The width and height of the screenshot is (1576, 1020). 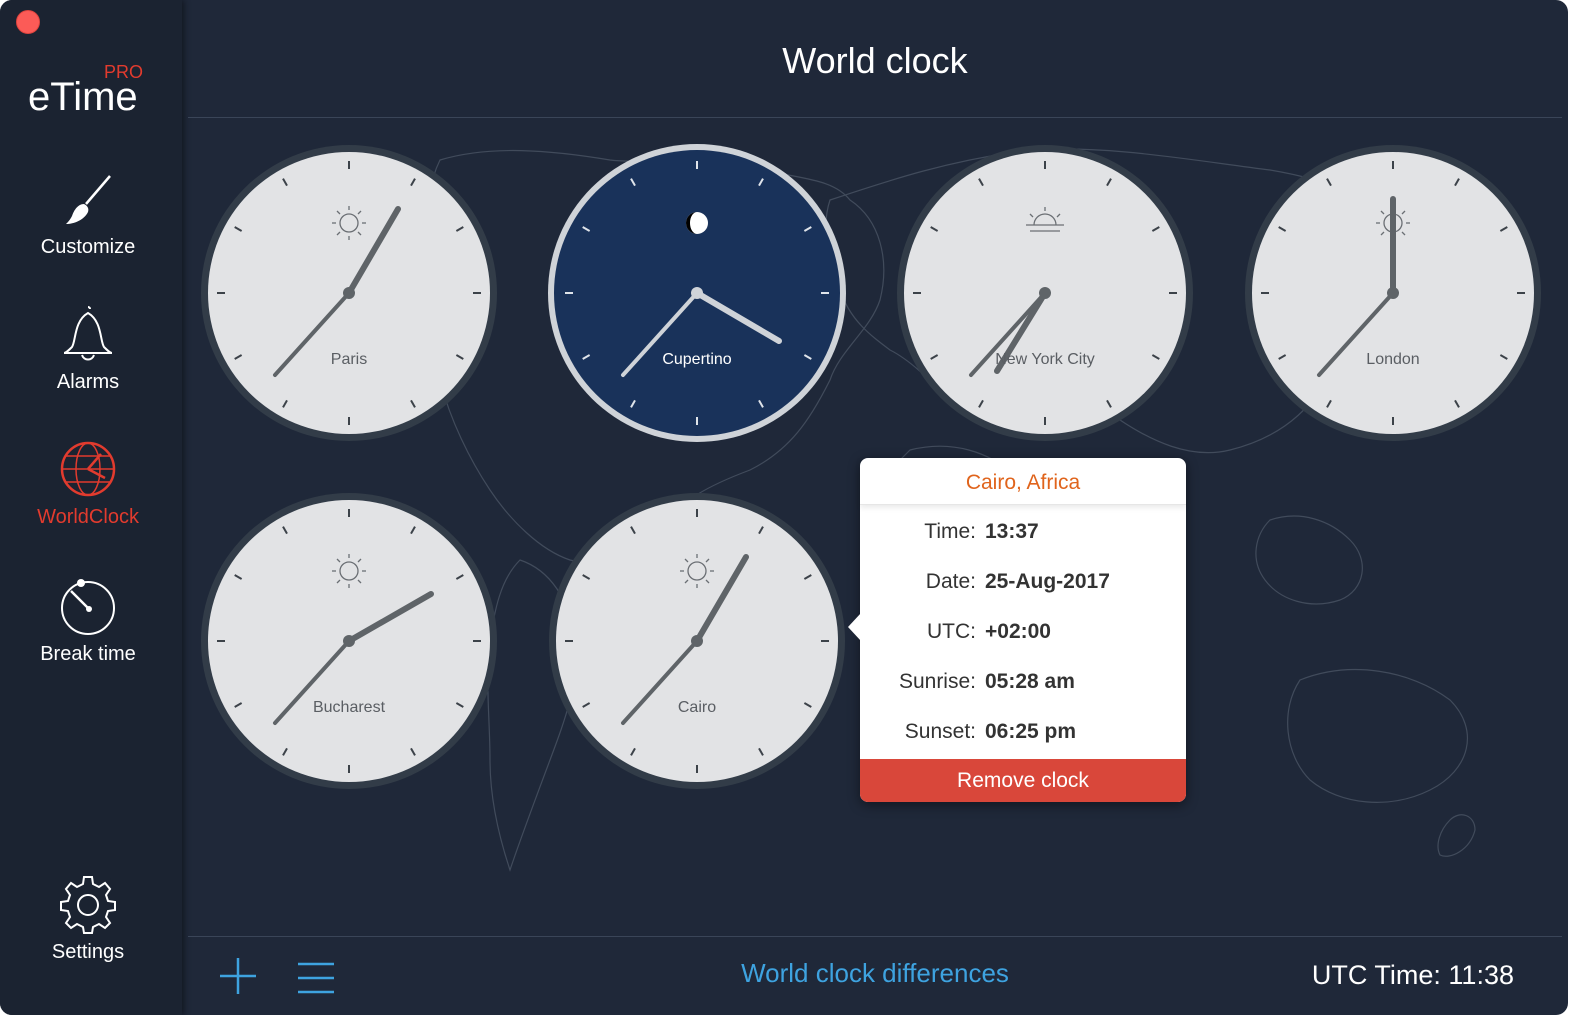 I want to click on clock-london: London, so click(x=1393, y=293).